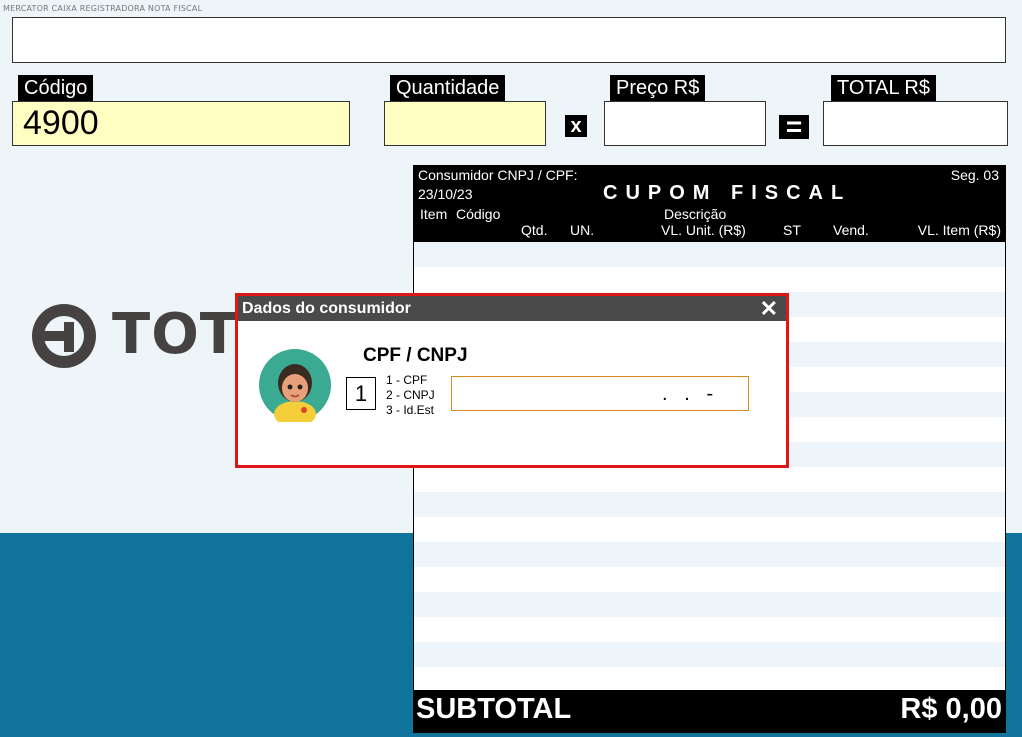  Describe the element at coordinates (695, 214) in the screenshot. I see `col-descricao: Descrição` at that location.